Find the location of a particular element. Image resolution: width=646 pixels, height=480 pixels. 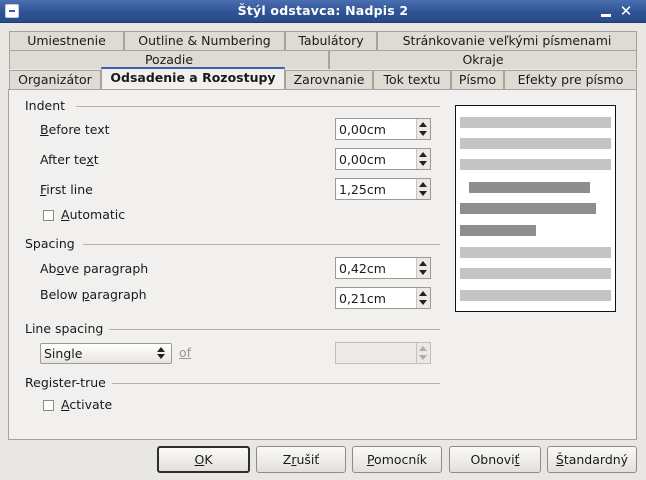

standard-button: Štandardný is located at coordinates (592, 459).